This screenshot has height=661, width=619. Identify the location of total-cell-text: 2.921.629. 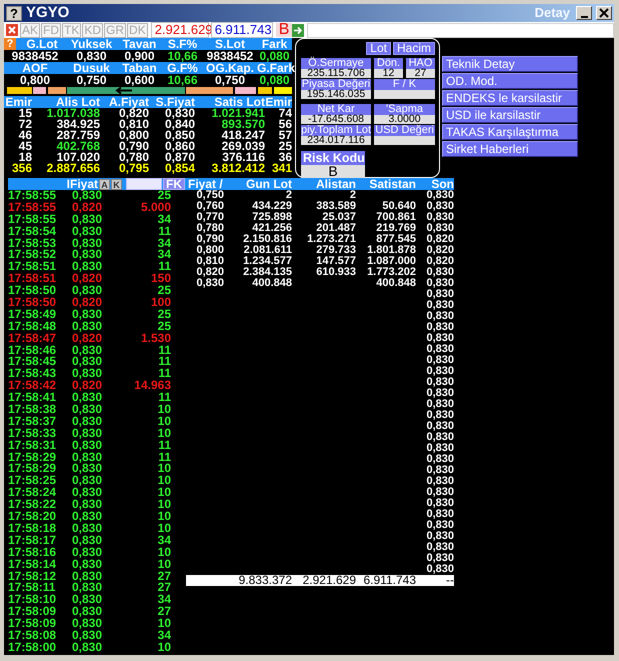
(329, 580).